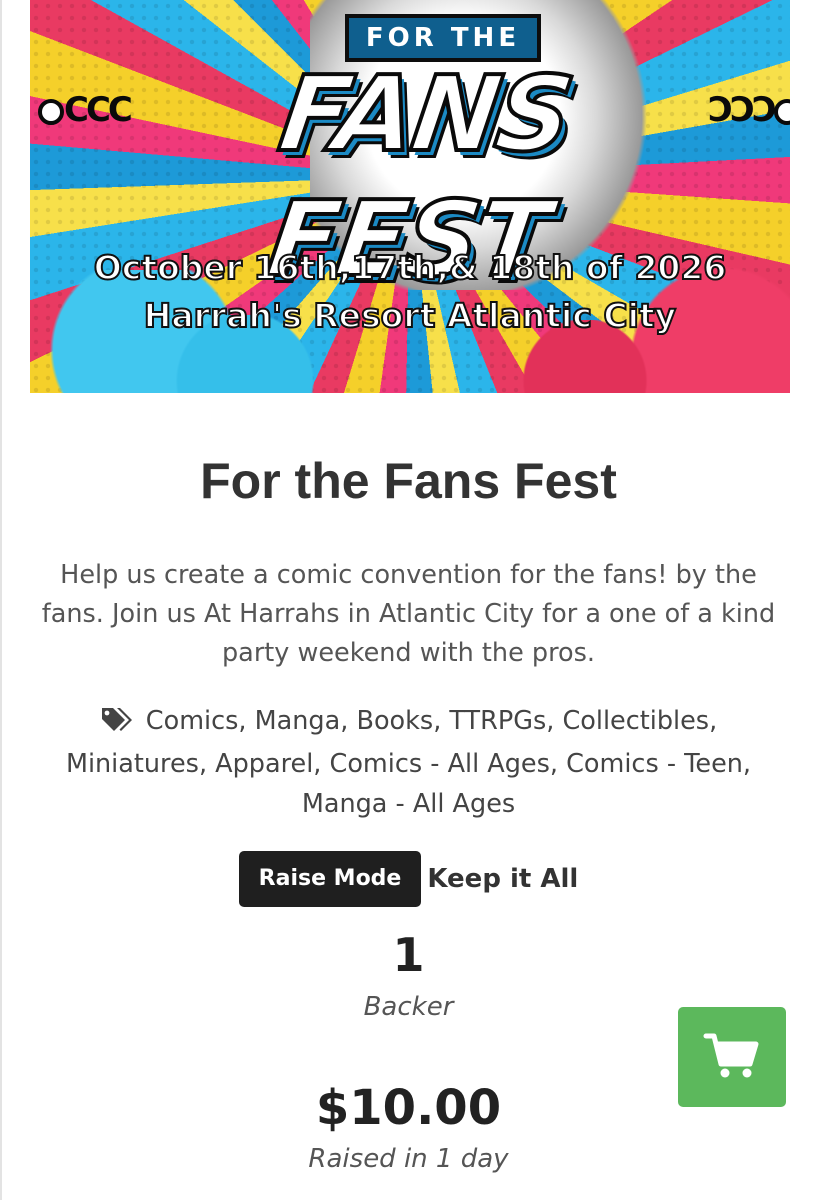 The height and width of the screenshot is (1200, 817). What do you see at coordinates (419, 176) in the screenshot?
I see `banner-fans-fest-logo: FANS FEST` at bounding box center [419, 176].